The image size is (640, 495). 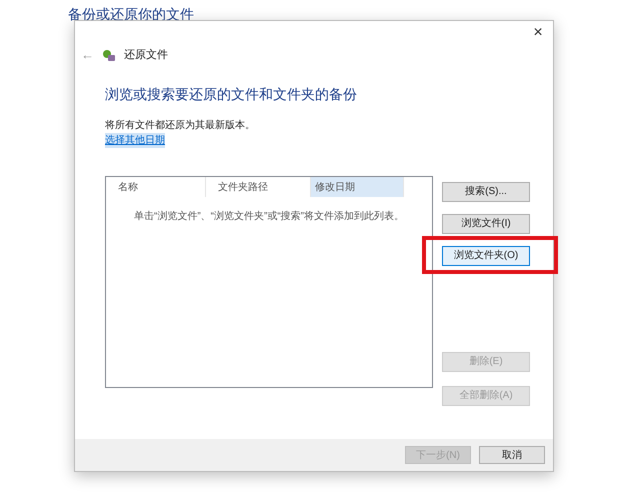 What do you see at coordinates (146, 55) in the screenshot?
I see `dialog-title: 还原文件` at bounding box center [146, 55].